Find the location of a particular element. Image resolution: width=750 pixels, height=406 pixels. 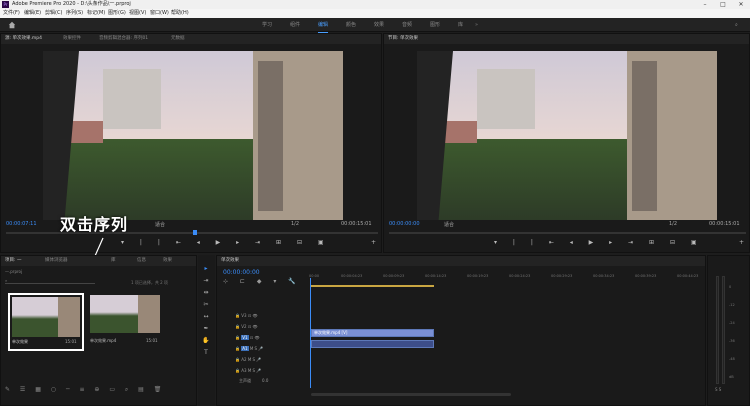

timeline-tool-icons: ⊹ ⊏ ◆ ▾ 🔧 is located at coordinates (262, 281).